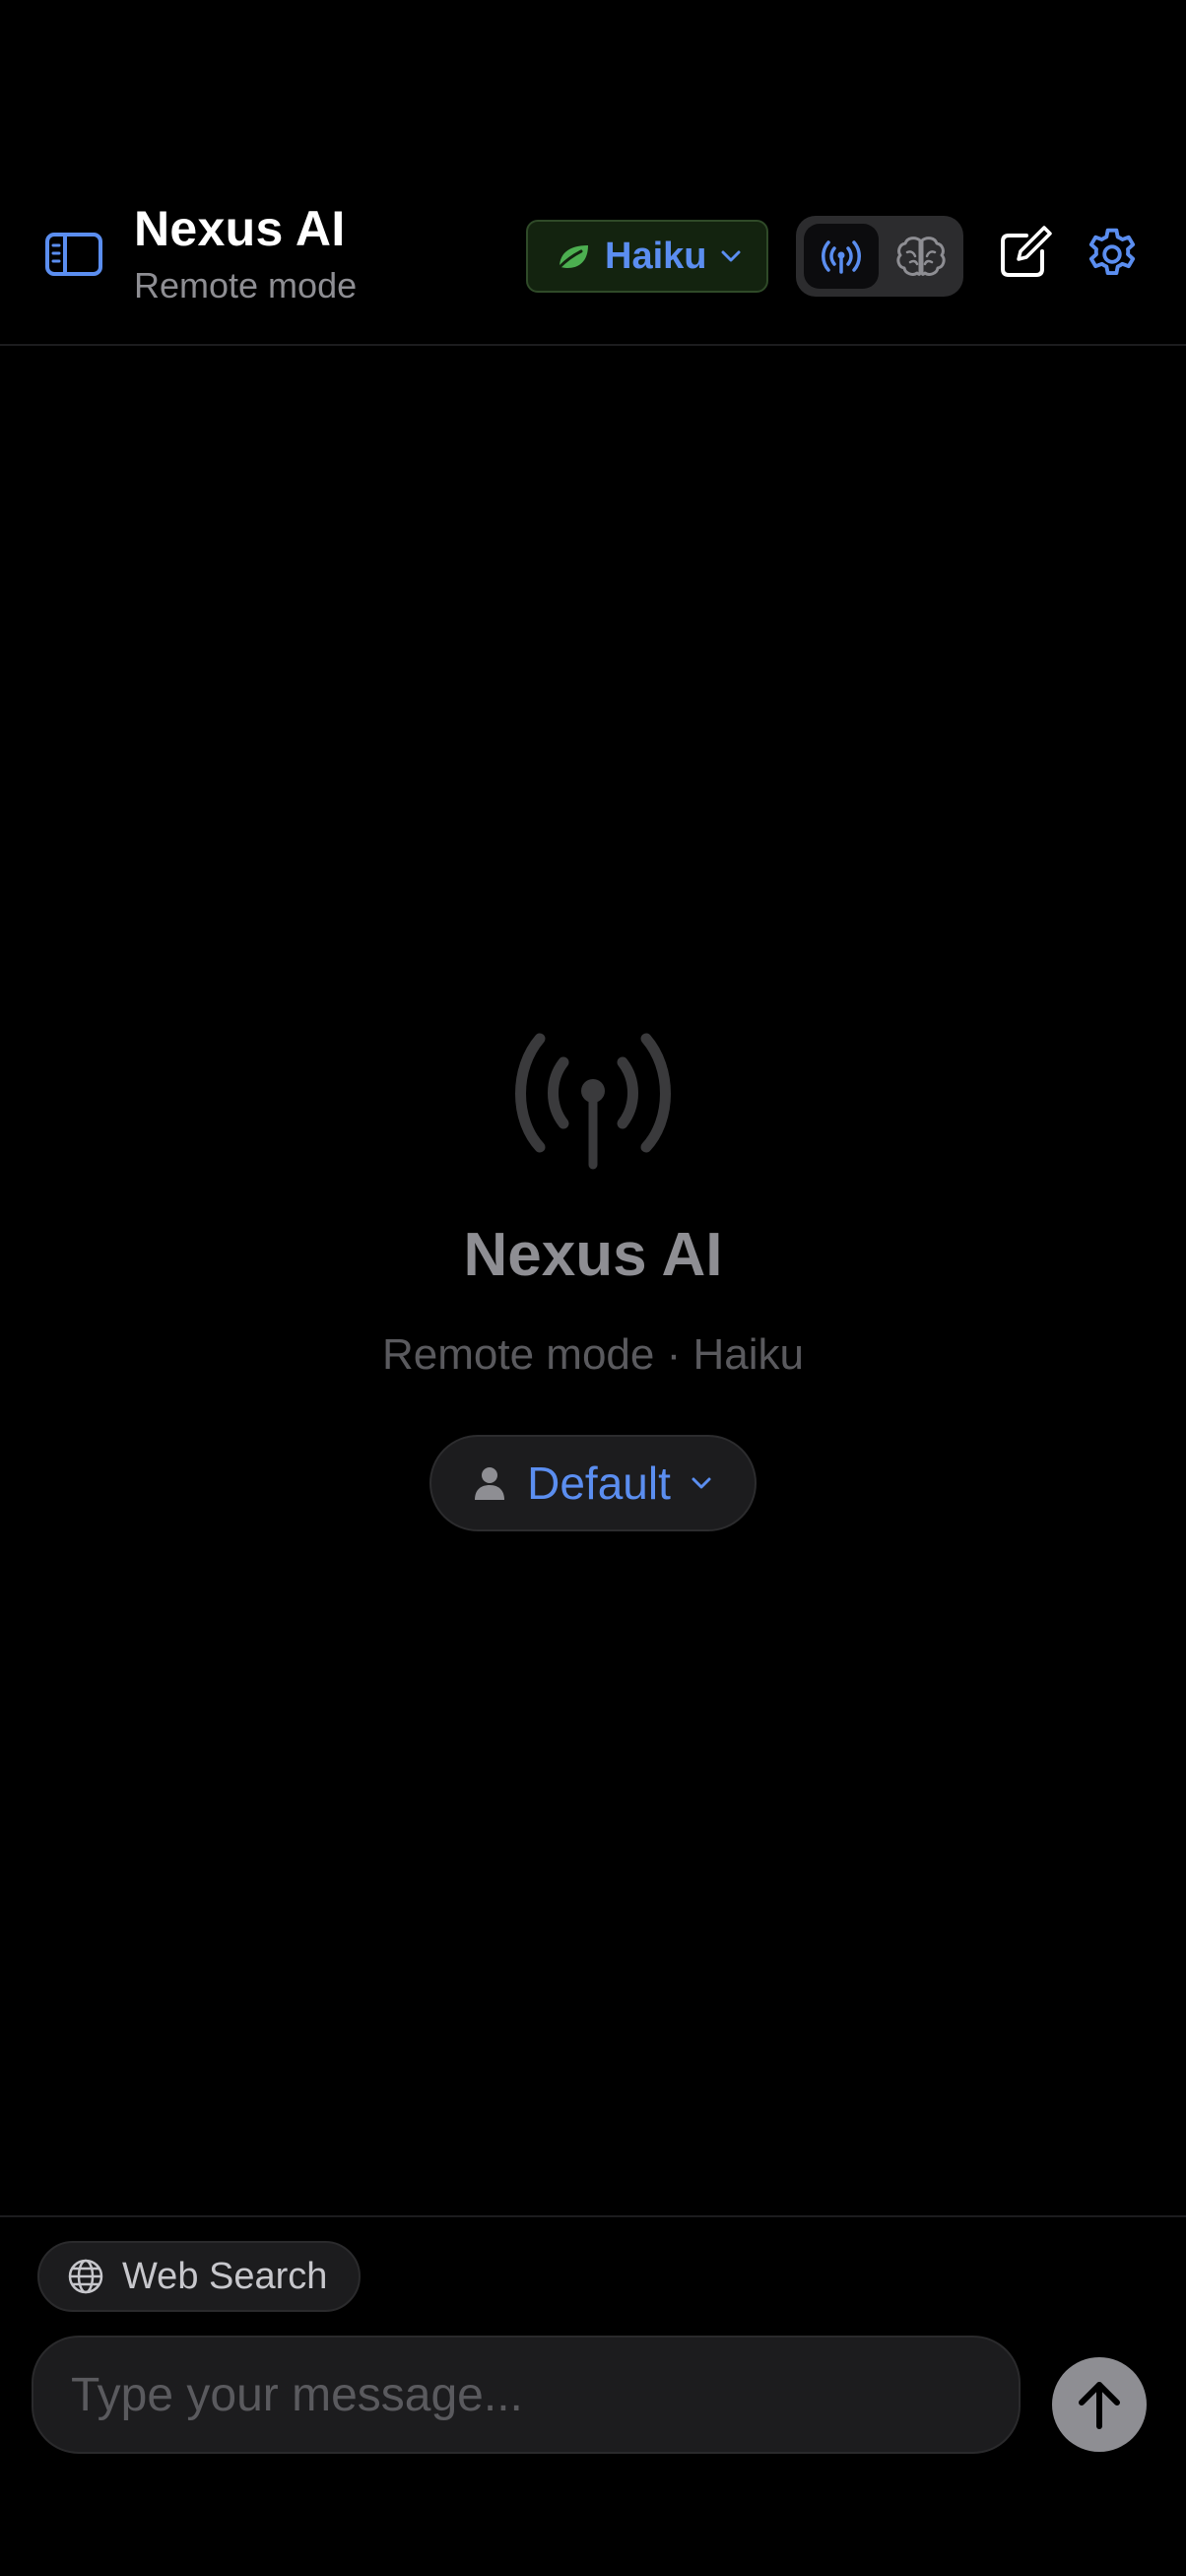 The image size is (1186, 2576). Describe the element at coordinates (85, 2276) in the screenshot. I see `globe-icon` at that location.